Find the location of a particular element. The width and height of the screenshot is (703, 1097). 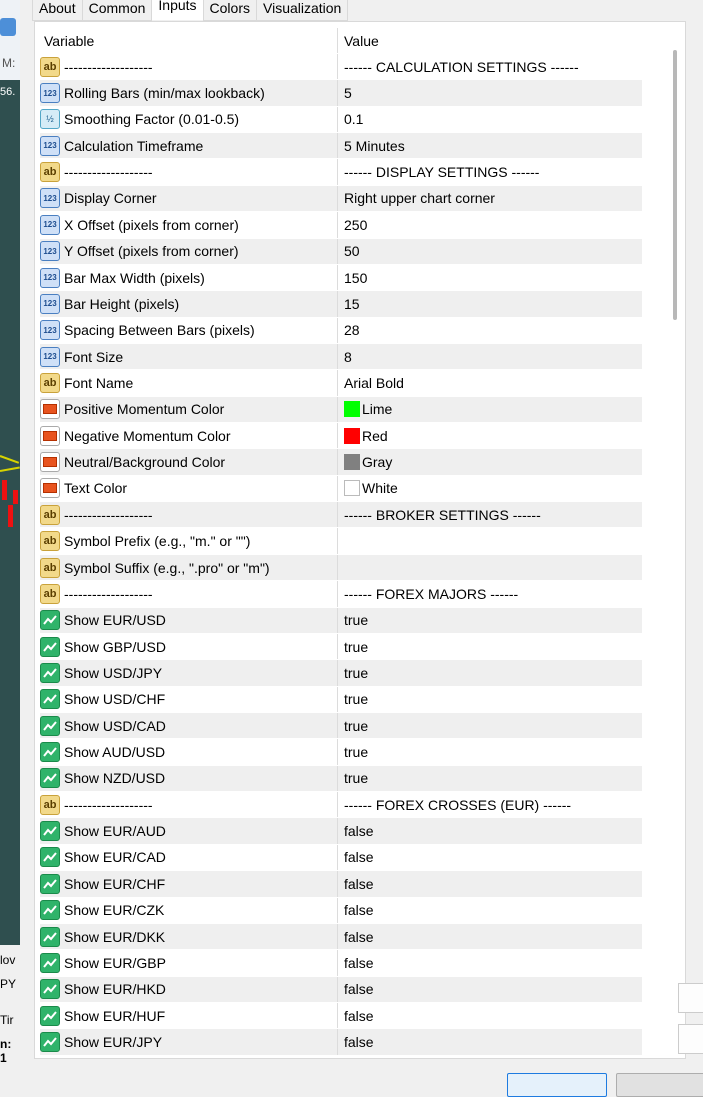

value-cell: ------ FOREX CROSSES (EUR) ------ is located at coordinates (490, 804).